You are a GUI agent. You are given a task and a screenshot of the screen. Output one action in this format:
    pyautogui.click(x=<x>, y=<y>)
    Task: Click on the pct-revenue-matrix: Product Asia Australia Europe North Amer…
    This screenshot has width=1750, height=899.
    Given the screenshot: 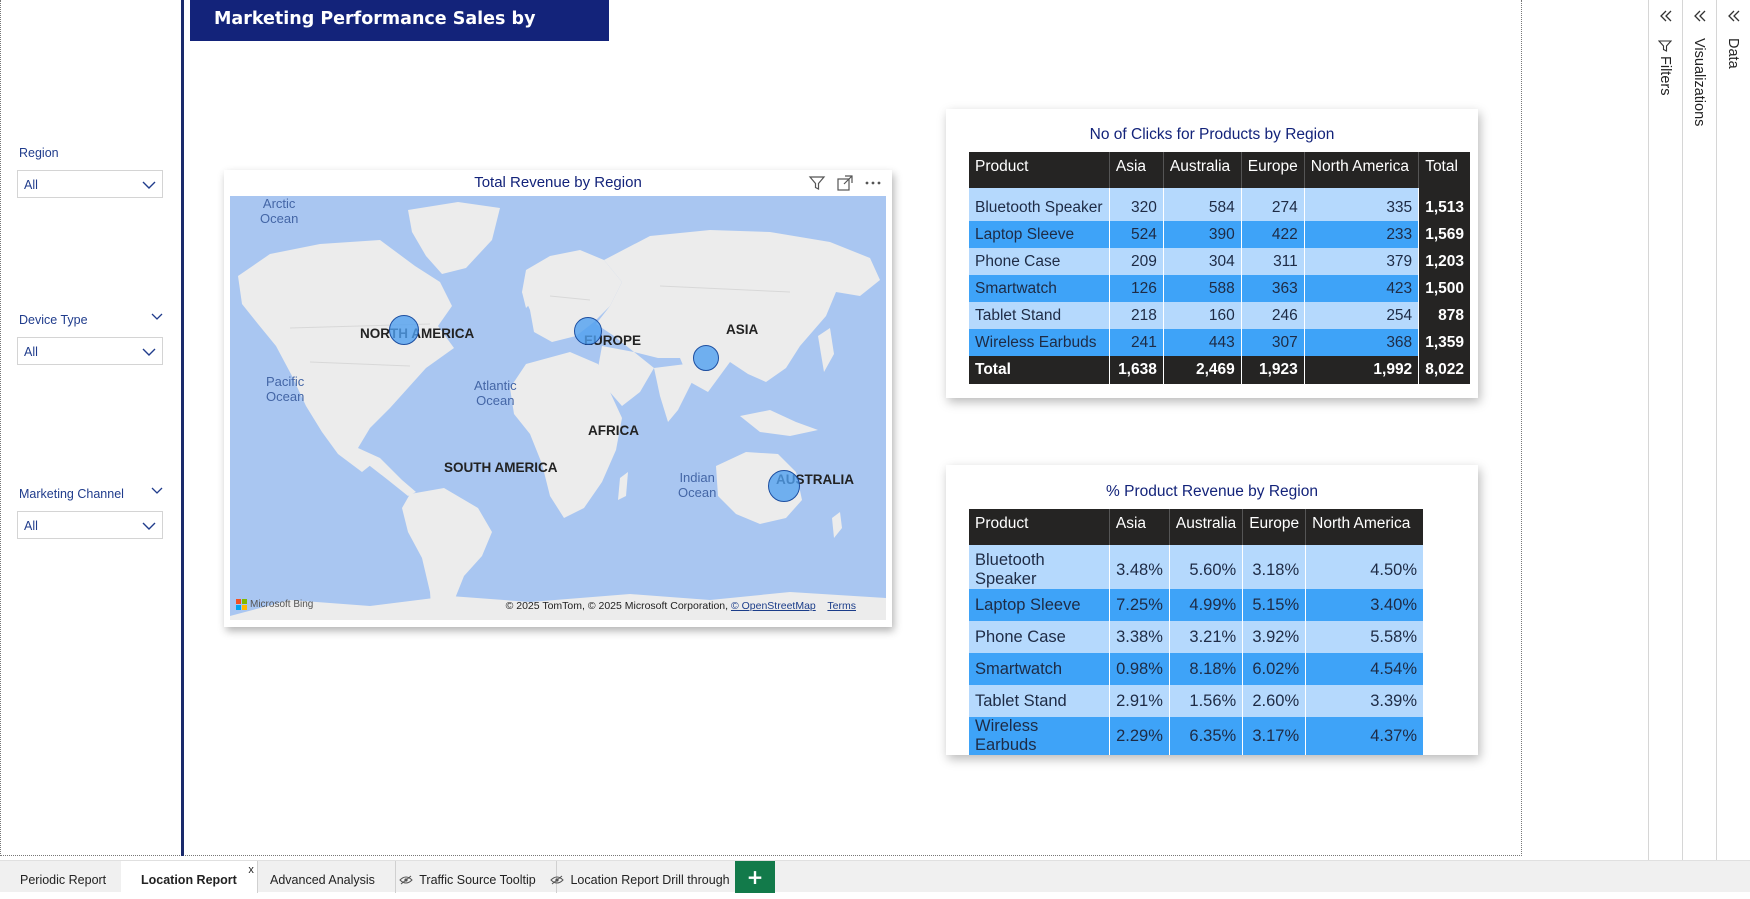 What is the action you would take?
    pyautogui.click(x=1196, y=632)
    